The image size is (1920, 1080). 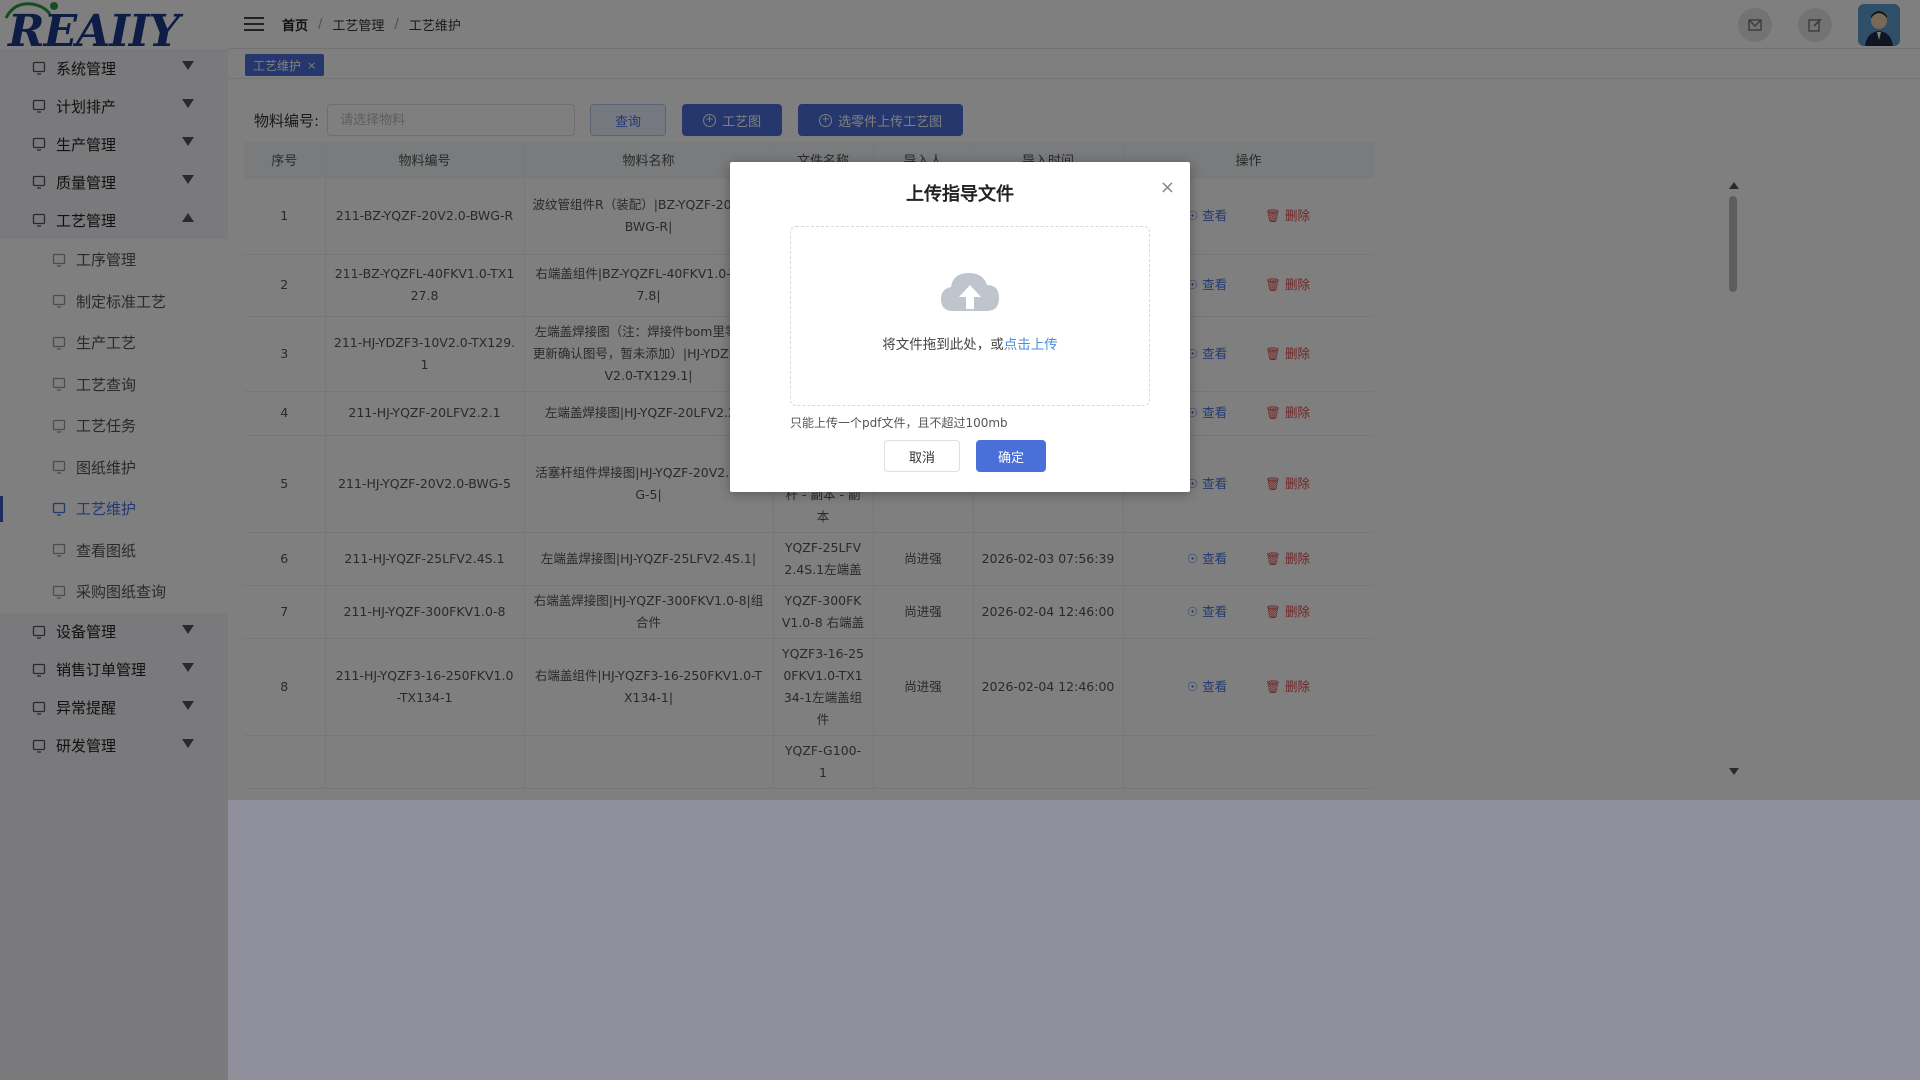 What do you see at coordinates (1011, 456) in the screenshot?
I see `confirm-button: 确定` at bounding box center [1011, 456].